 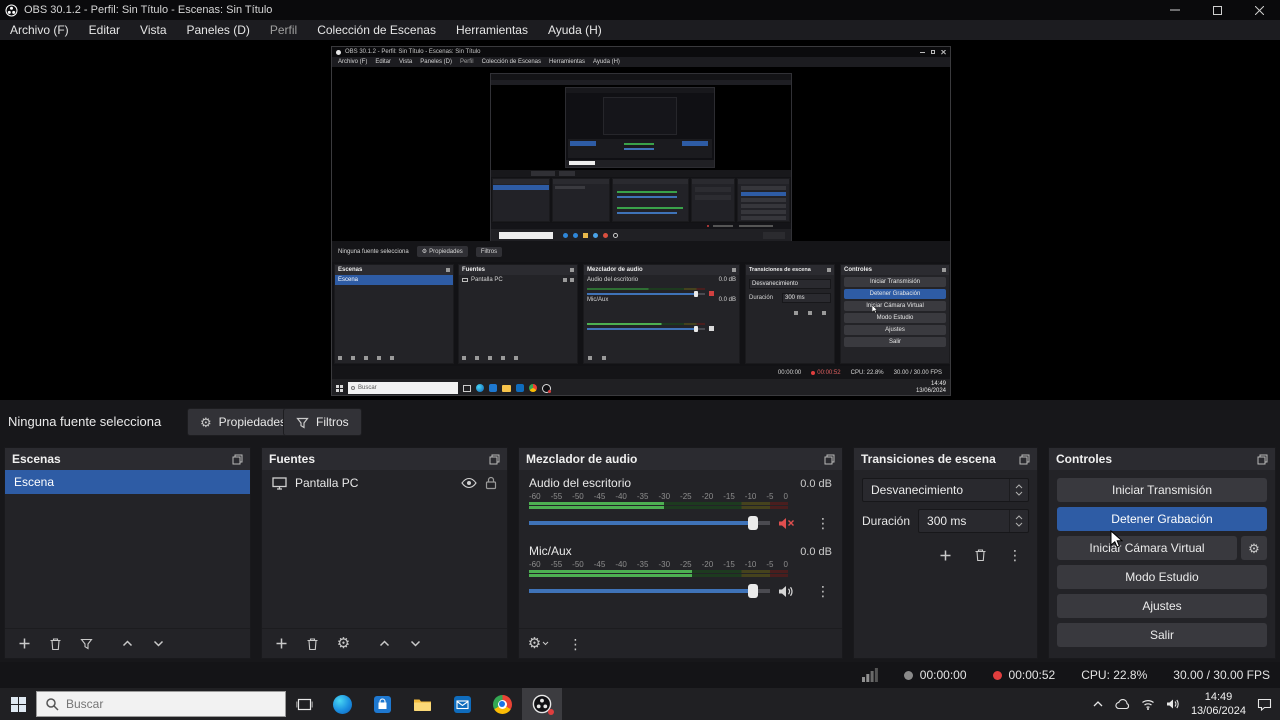 What do you see at coordinates (384, 483) in the screenshot?
I see `source-list-item: Pantalla PC` at bounding box center [384, 483].